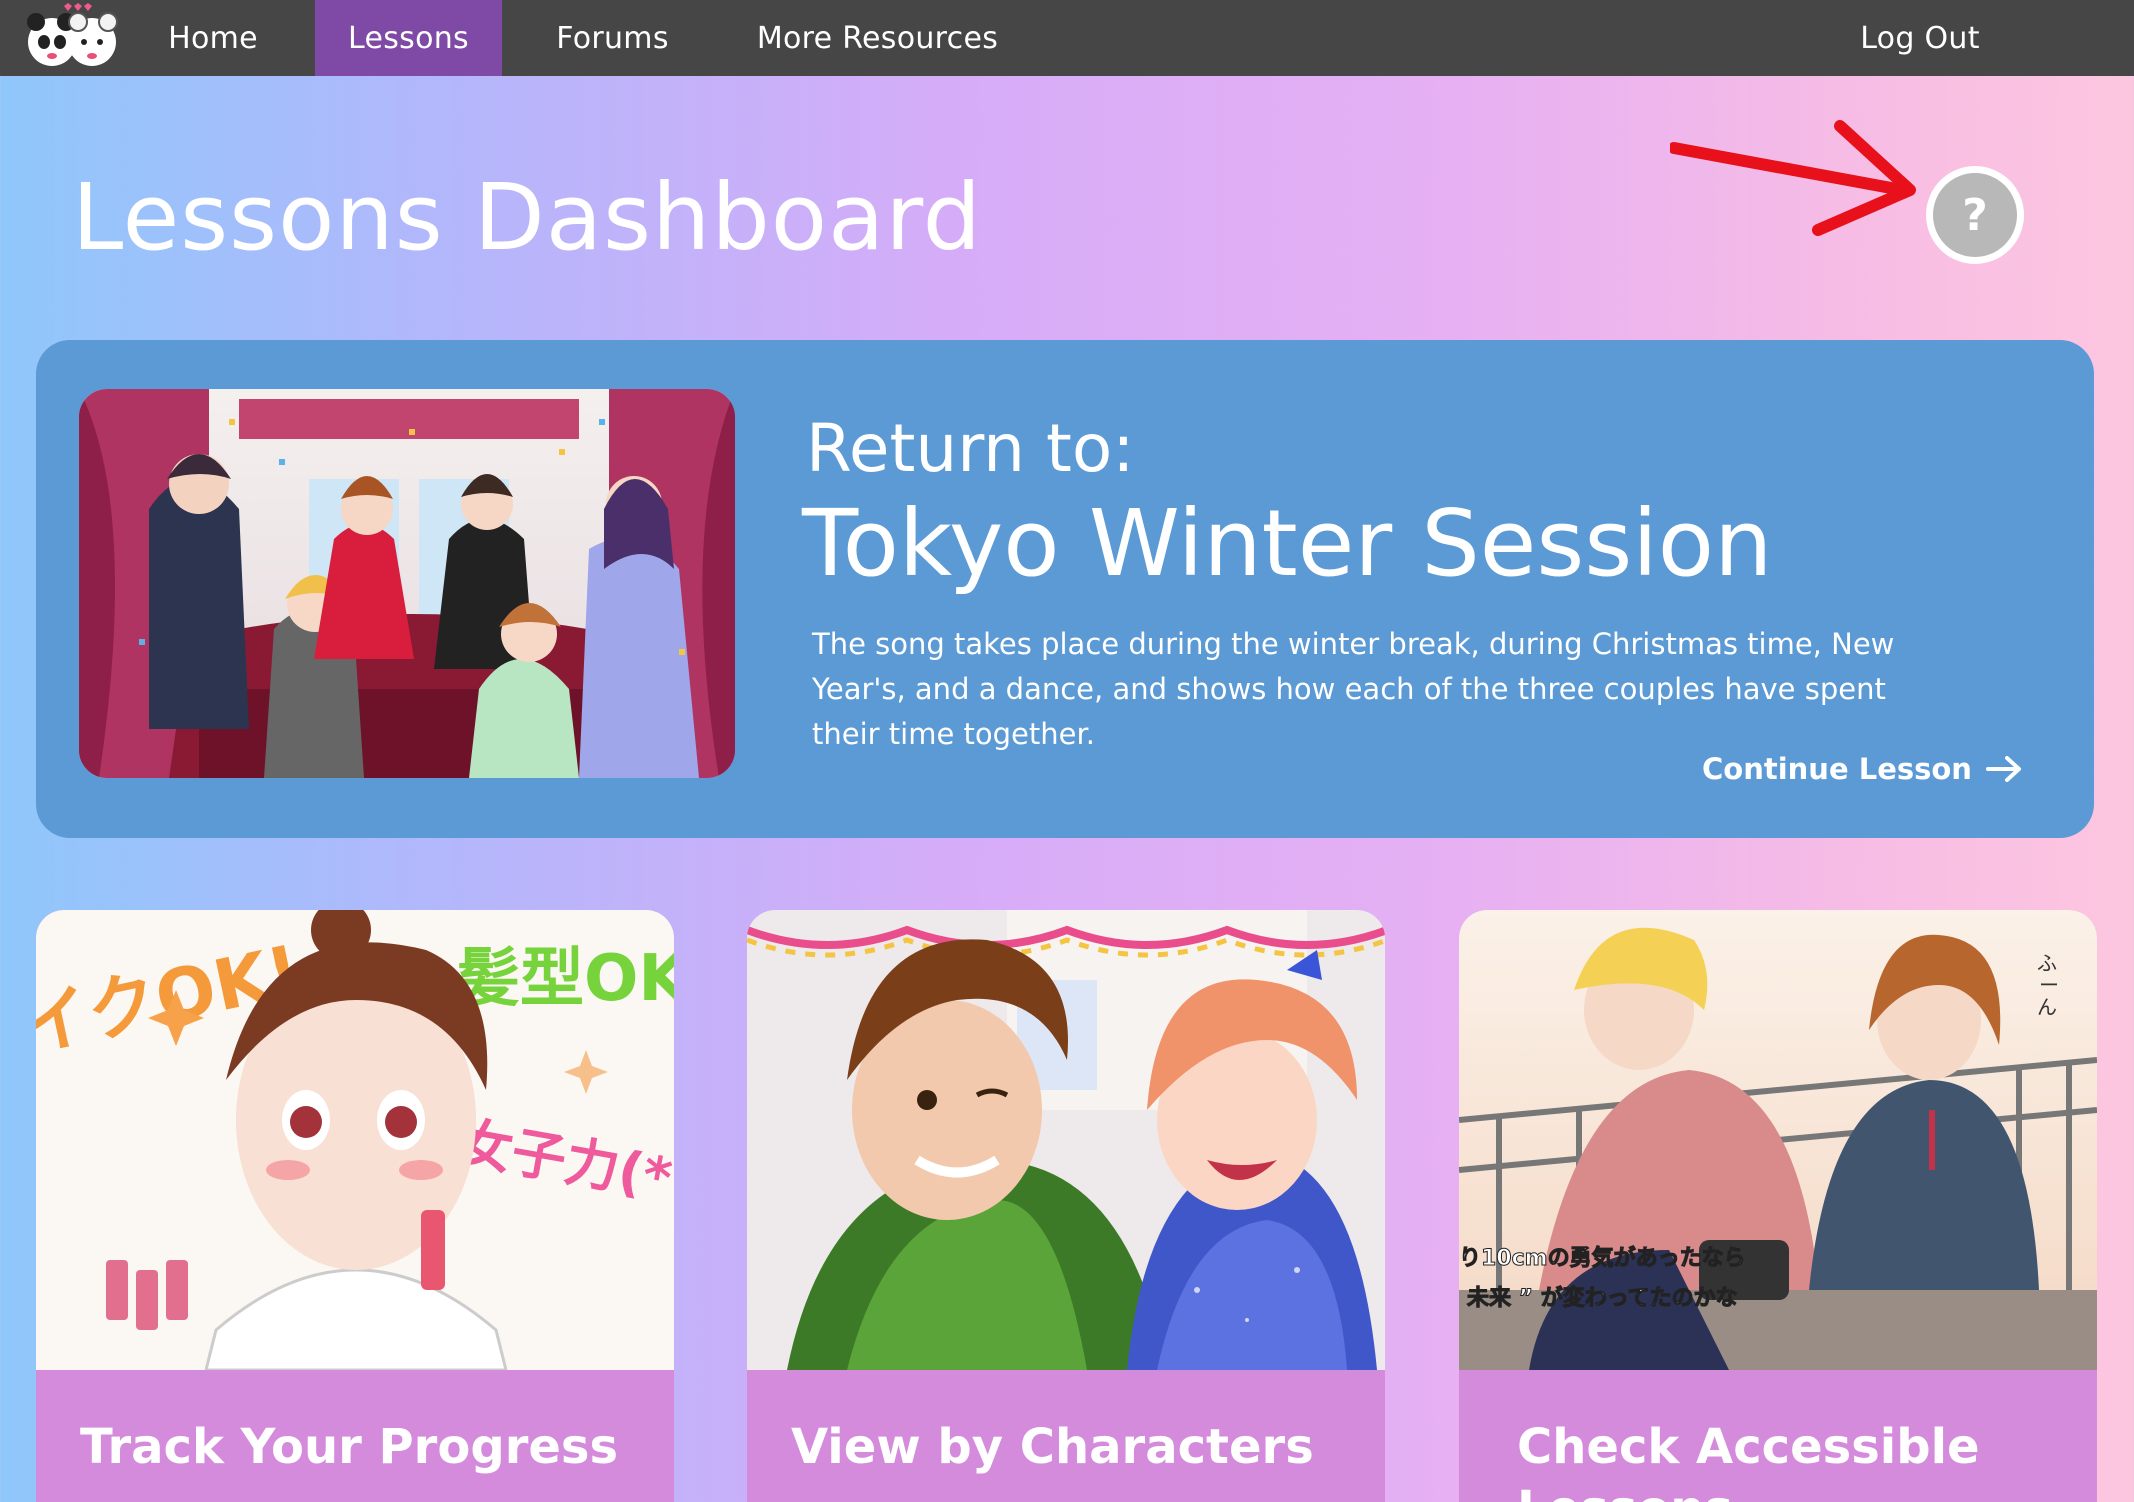 The image size is (2134, 1502). I want to click on nav-more-resources: More Resources, so click(877, 38).